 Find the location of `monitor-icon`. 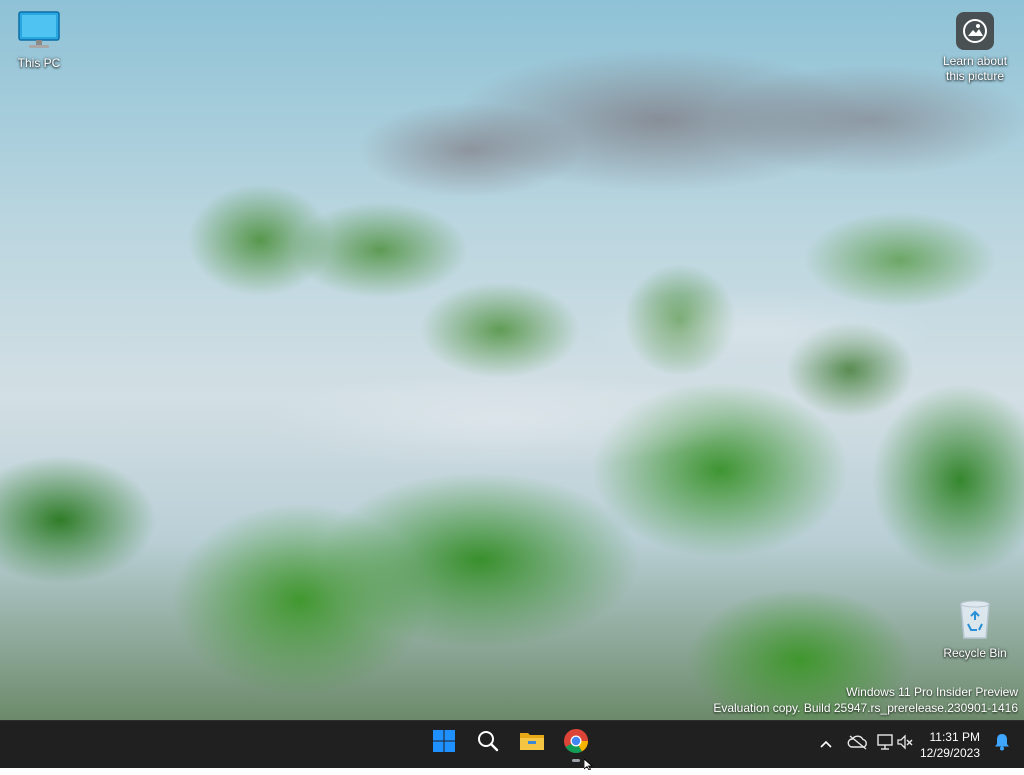

monitor-icon is located at coordinates (39, 32).